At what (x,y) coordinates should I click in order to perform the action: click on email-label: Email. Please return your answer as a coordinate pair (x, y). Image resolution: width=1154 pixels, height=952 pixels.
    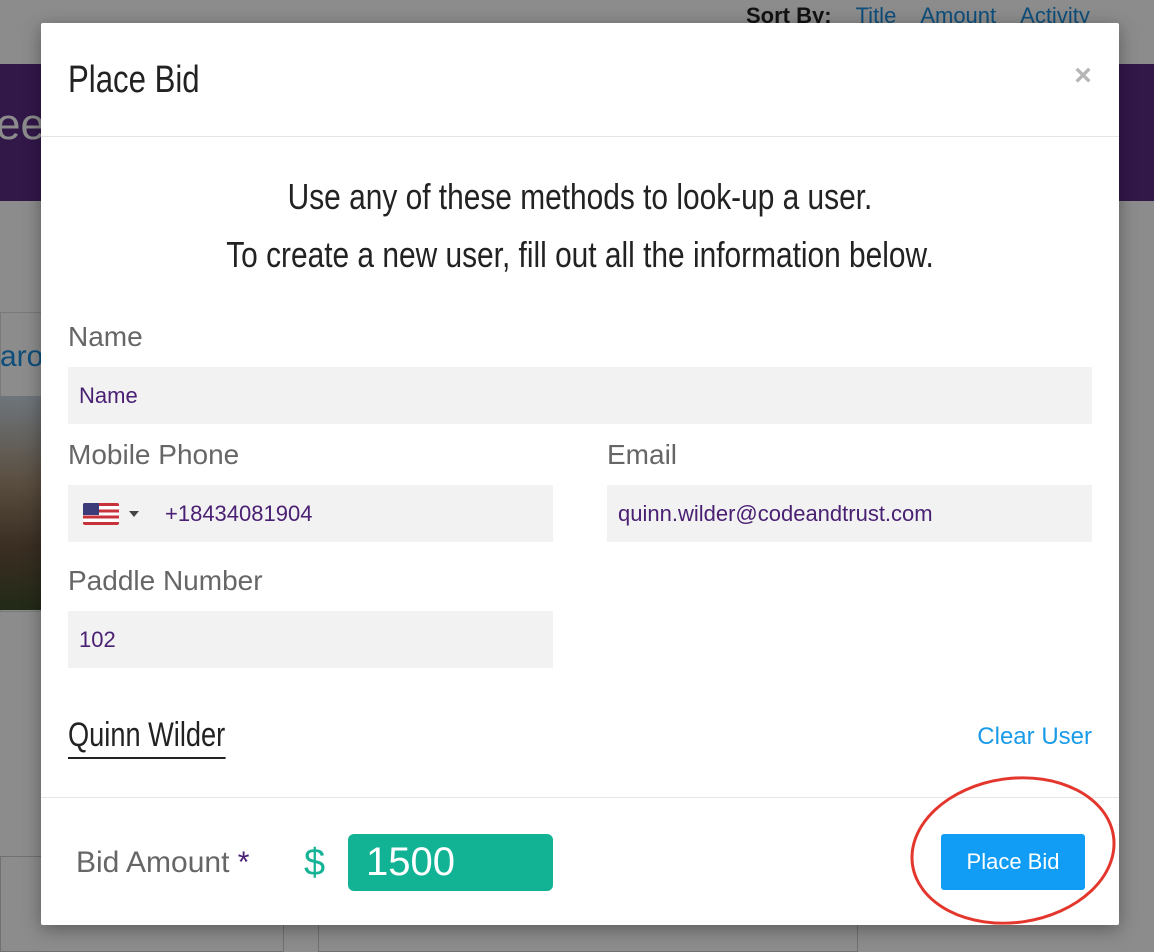
    Looking at the image, I should click on (642, 454).